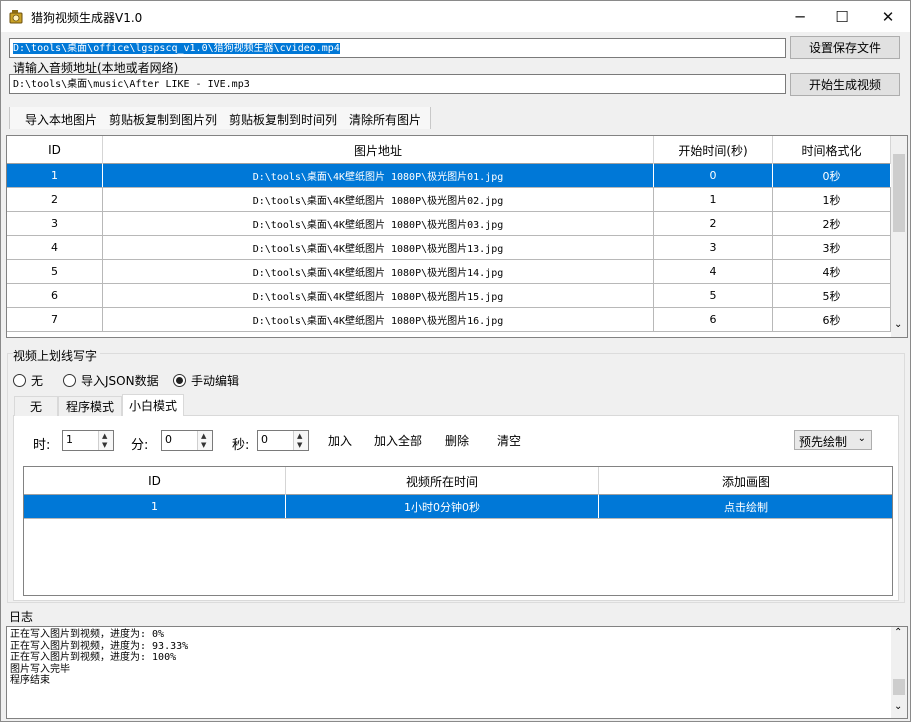  I want to click on clear-button: 清空, so click(509, 440).